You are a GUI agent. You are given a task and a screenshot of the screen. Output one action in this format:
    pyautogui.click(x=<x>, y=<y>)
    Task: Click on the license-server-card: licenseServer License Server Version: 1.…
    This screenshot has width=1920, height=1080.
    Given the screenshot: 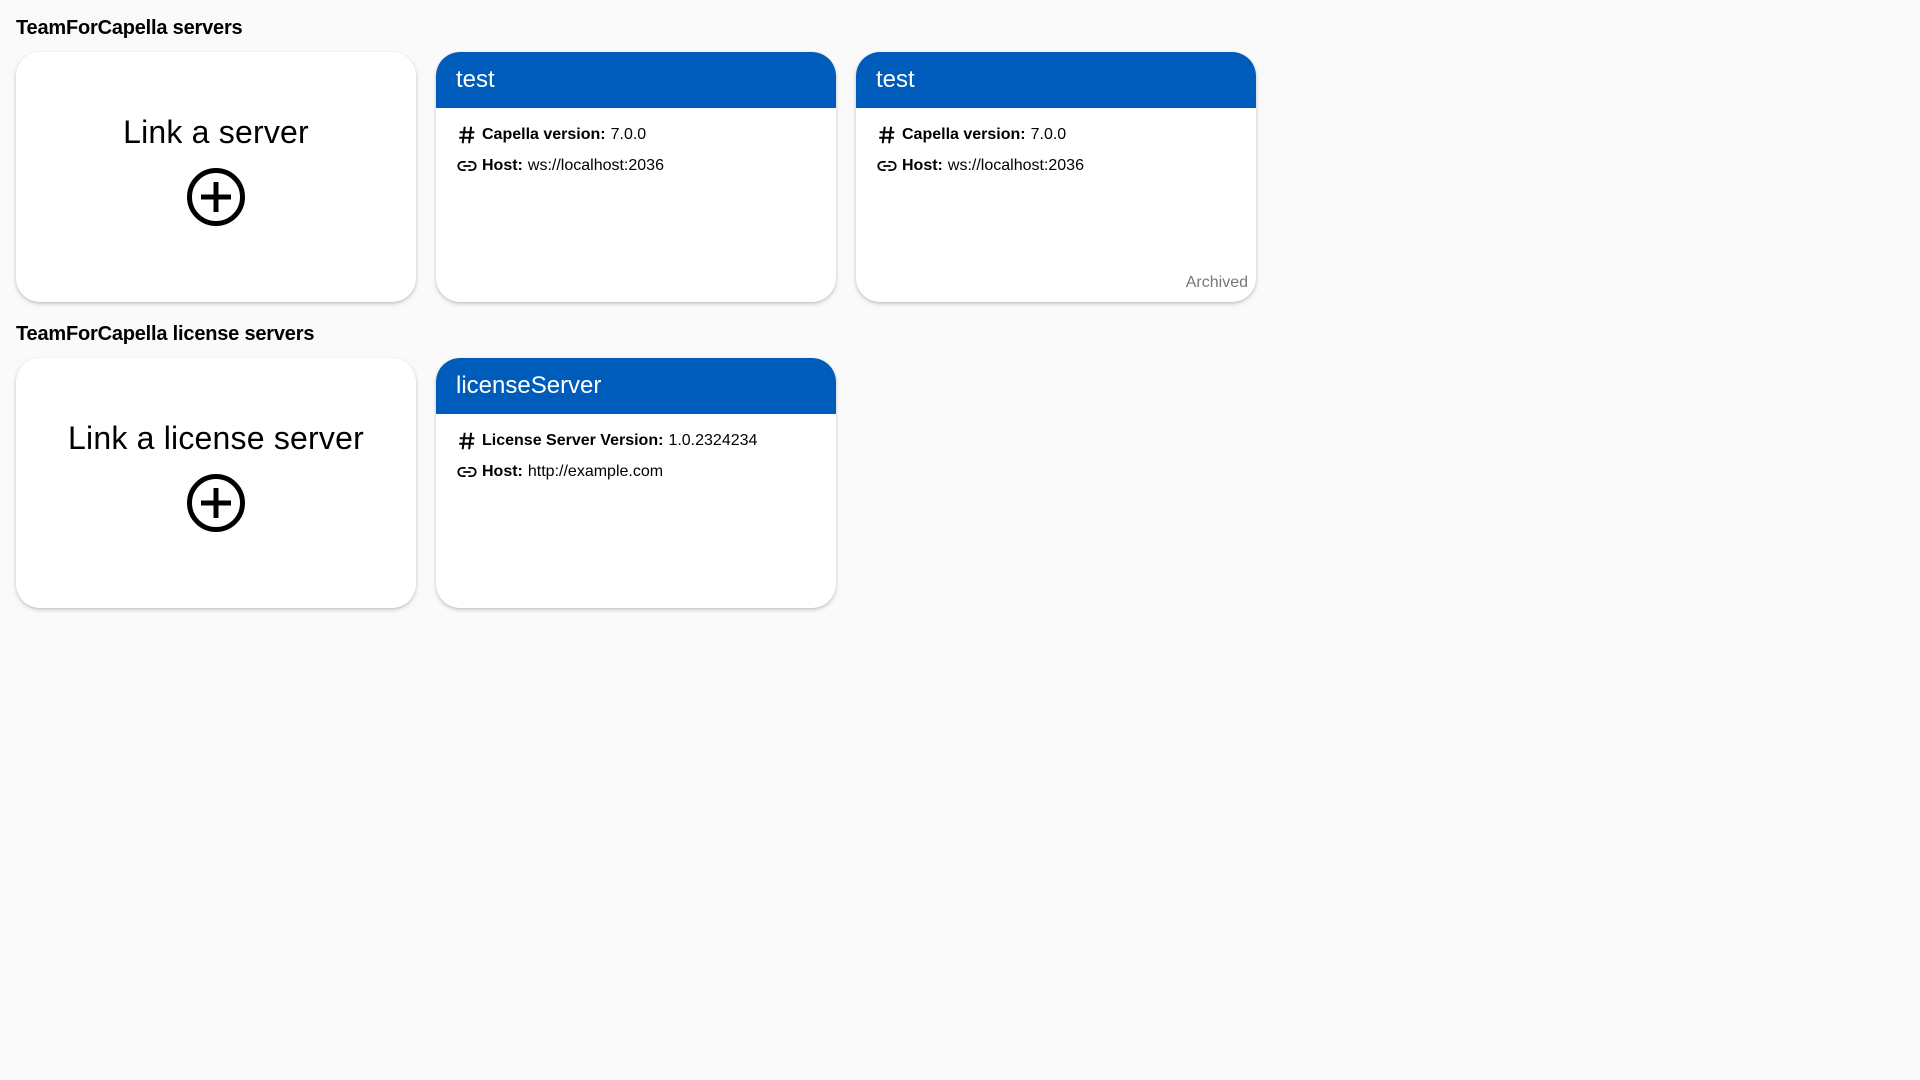 What is the action you would take?
    pyautogui.click(x=636, y=483)
    